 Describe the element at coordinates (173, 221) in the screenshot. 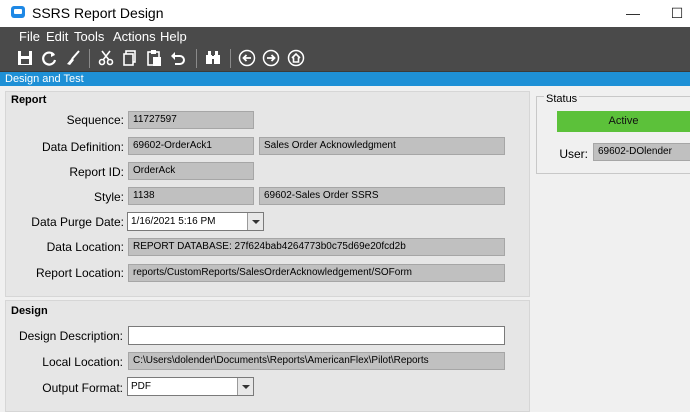

I see `data-purge-date-value: 1/16/2021 5:16 PM` at that location.